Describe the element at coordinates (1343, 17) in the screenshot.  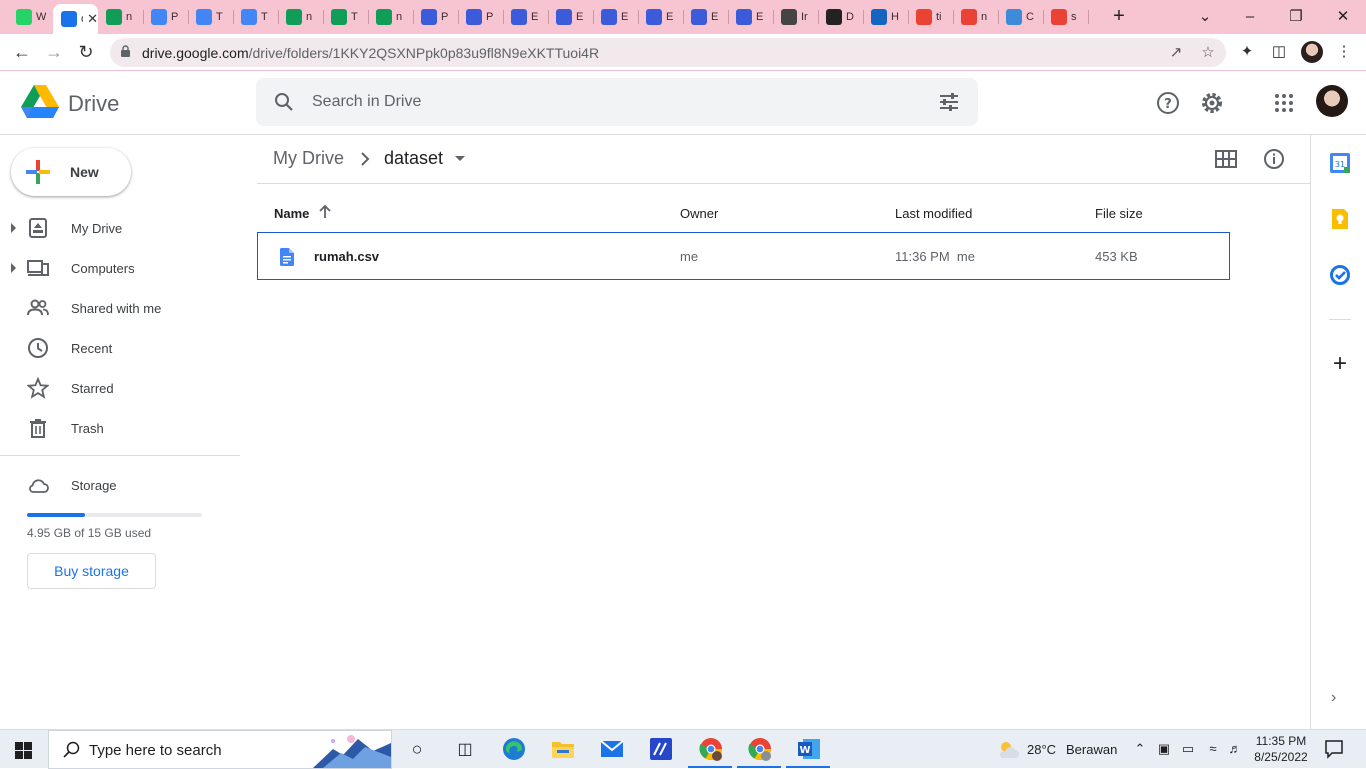
I see `close-window-button: ✕` at that location.